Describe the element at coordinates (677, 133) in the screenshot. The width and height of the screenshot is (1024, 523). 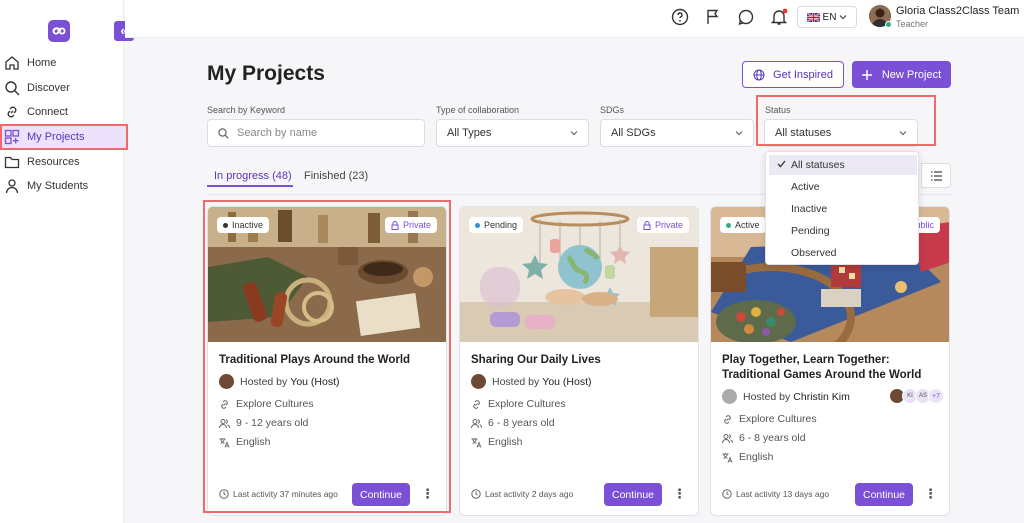
I see `sdg-select: All SDGs` at that location.